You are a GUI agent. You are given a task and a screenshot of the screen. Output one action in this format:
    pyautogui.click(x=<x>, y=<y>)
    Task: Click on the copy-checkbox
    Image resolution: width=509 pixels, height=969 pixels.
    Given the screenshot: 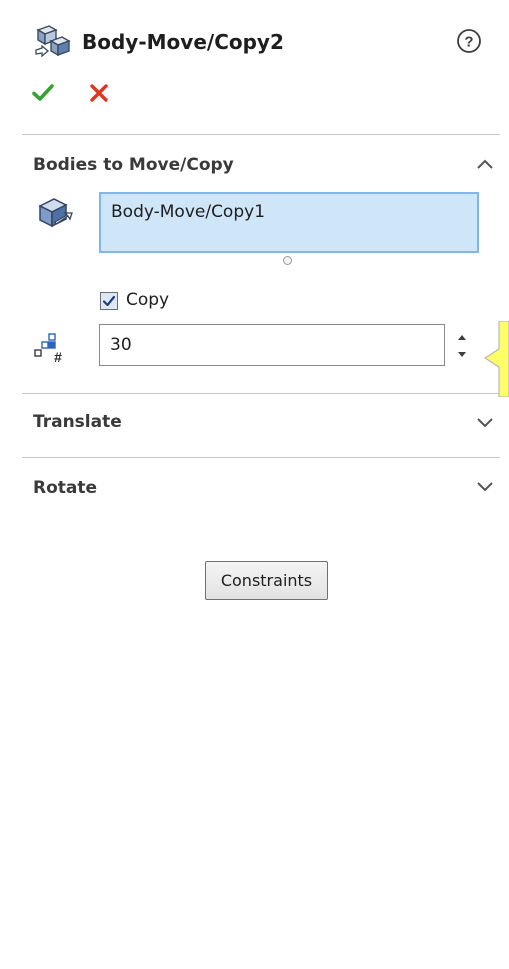 What is the action you would take?
    pyautogui.click(x=109, y=301)
    